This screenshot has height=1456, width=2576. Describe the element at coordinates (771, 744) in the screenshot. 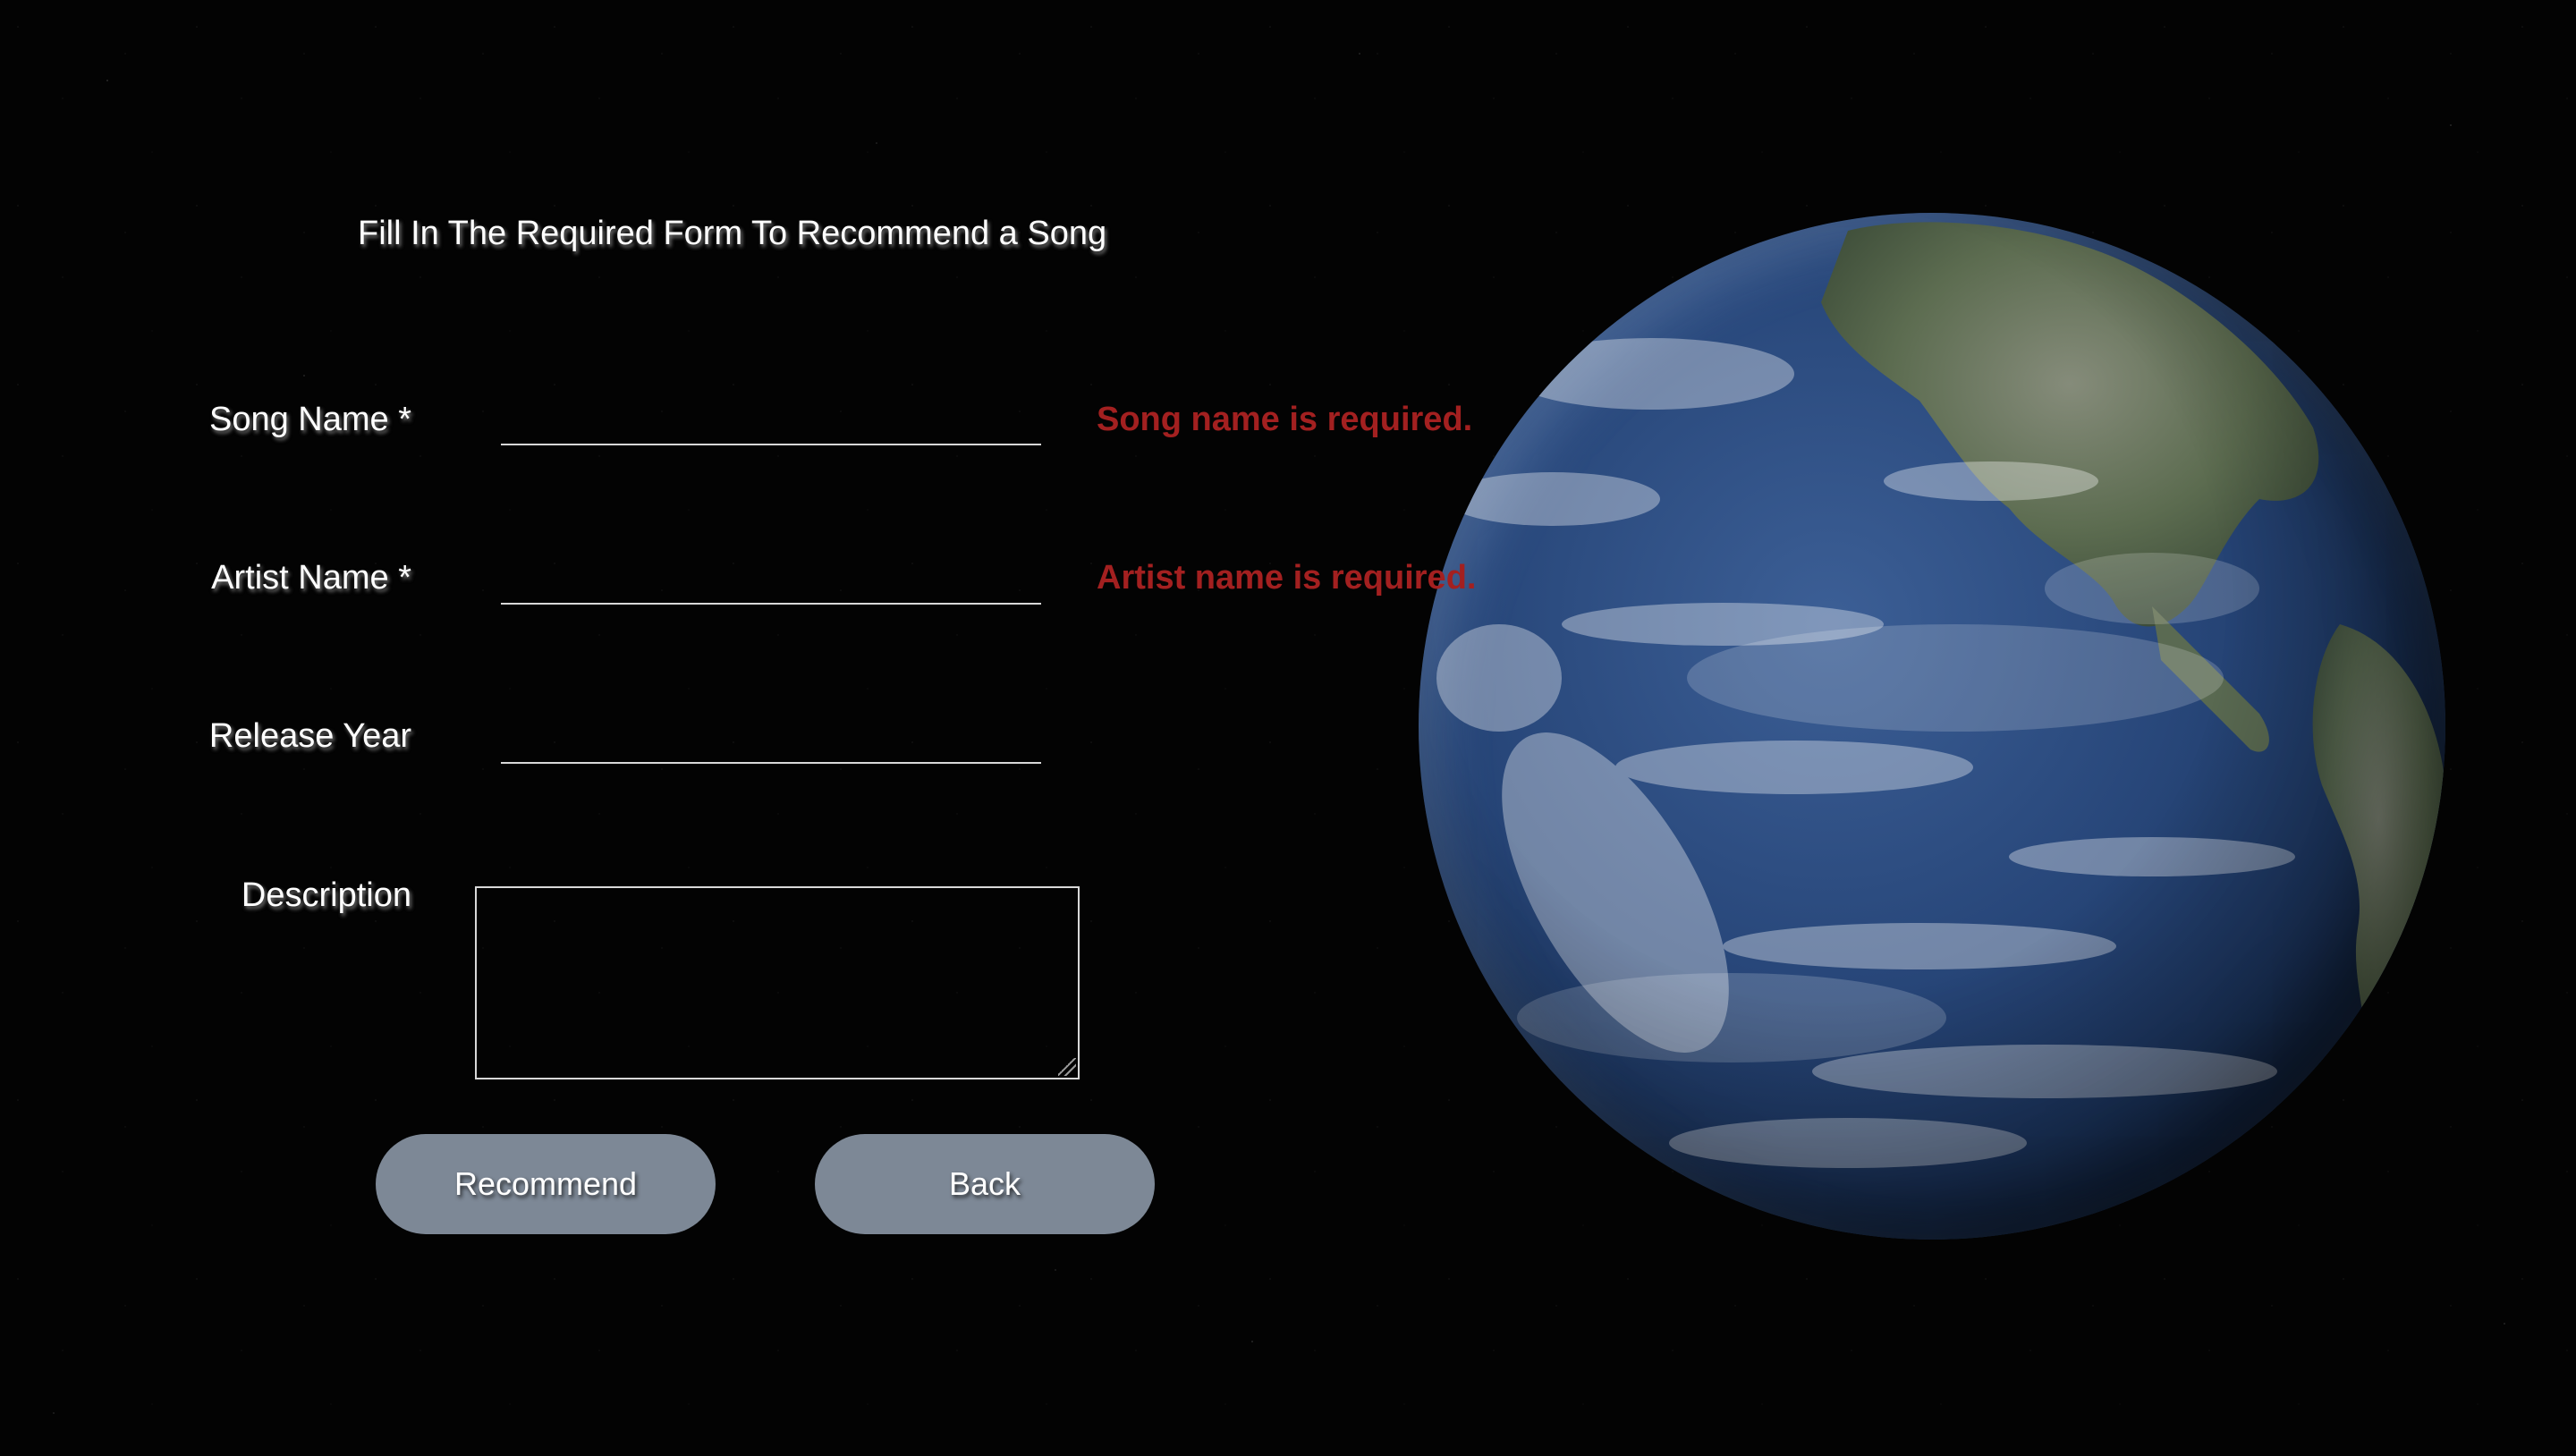

I see `release-year-input` at that location.